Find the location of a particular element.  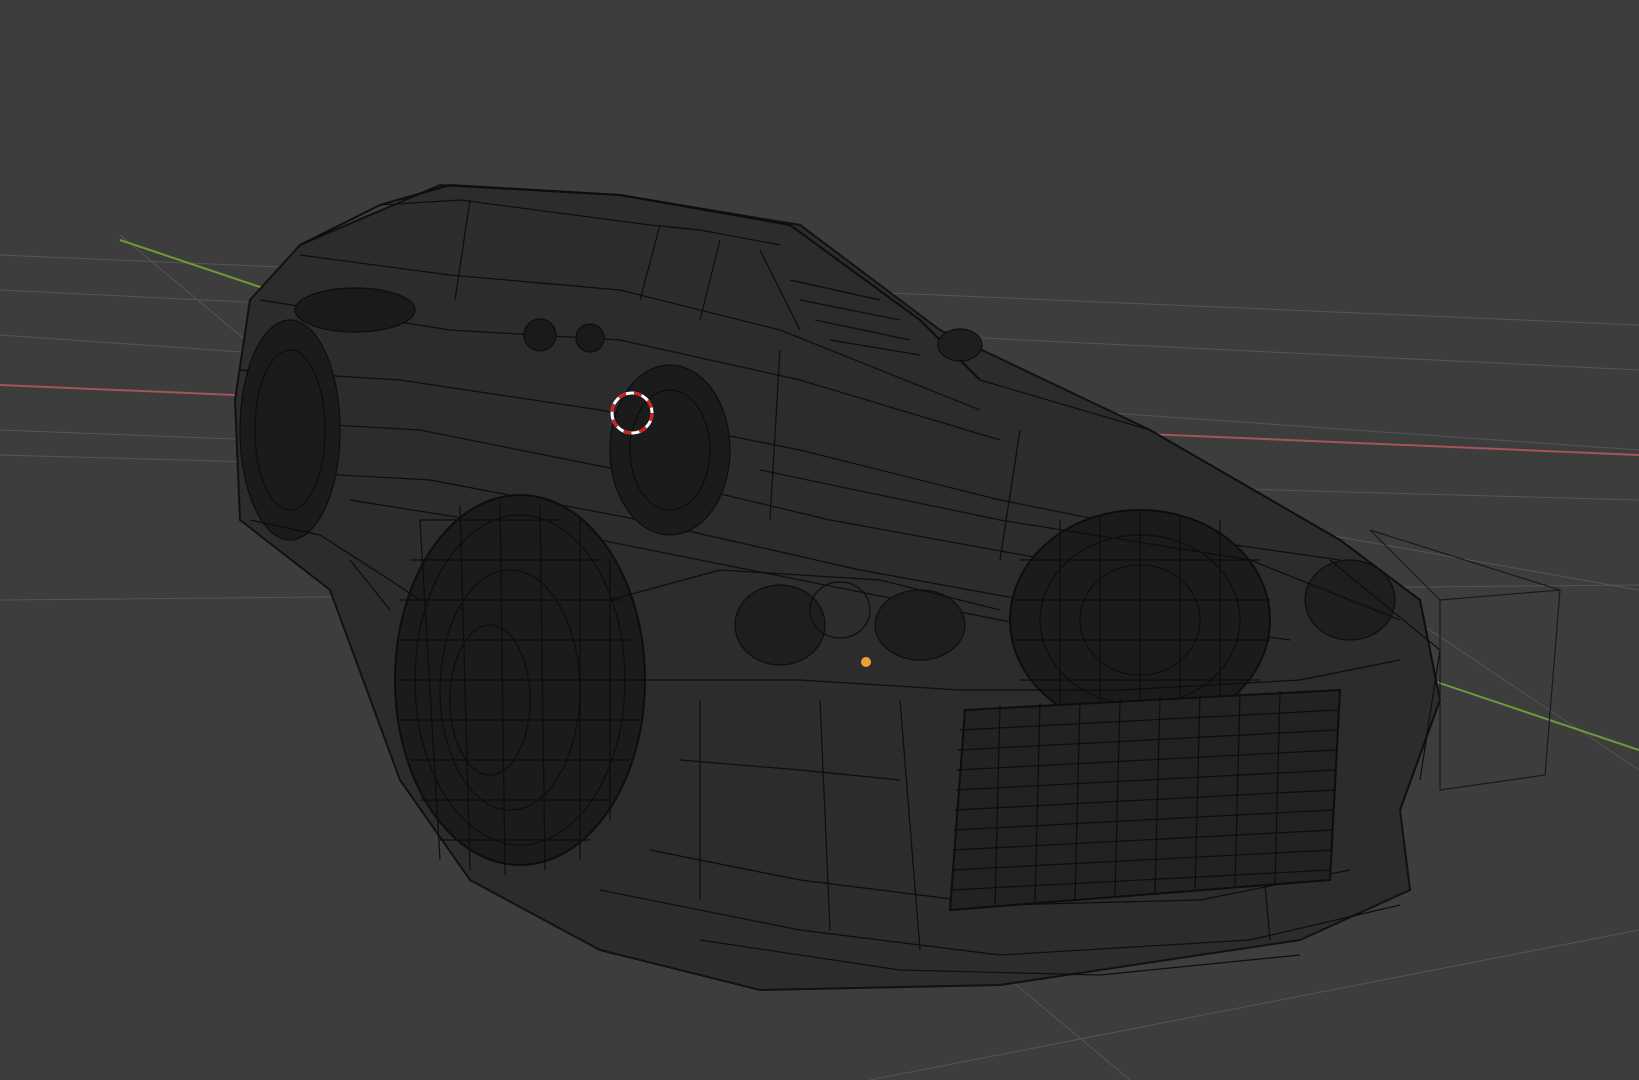

front-grille is located at coordinates (1145, 800).